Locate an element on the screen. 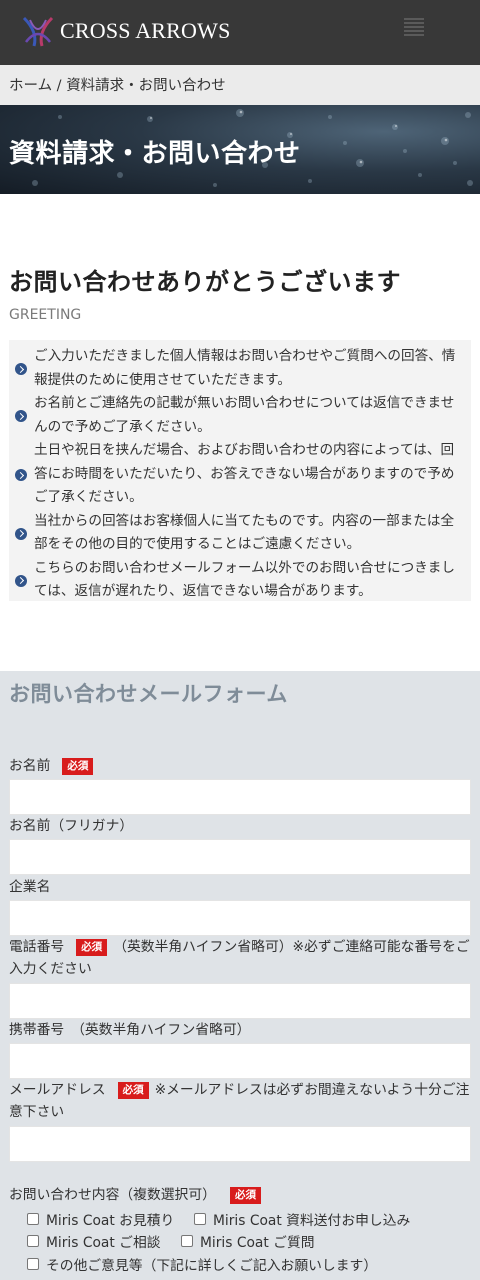 The height and width of the screenshot is (1280, 480). email-label: メールアドレス 必須 ※メールアドレスは必ずお間違えないよう十分ご注意下さい is located at coordinates (239, 1101).